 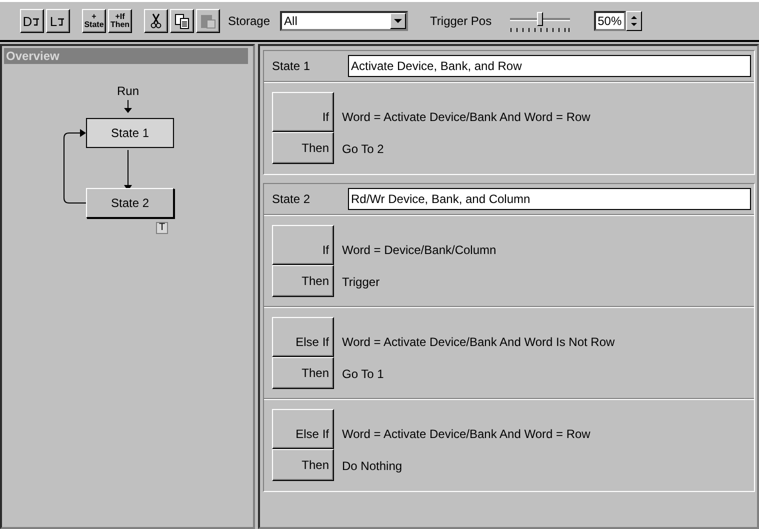 I want to click on dropdown-arrow-icon, so click(x=398, y=21).